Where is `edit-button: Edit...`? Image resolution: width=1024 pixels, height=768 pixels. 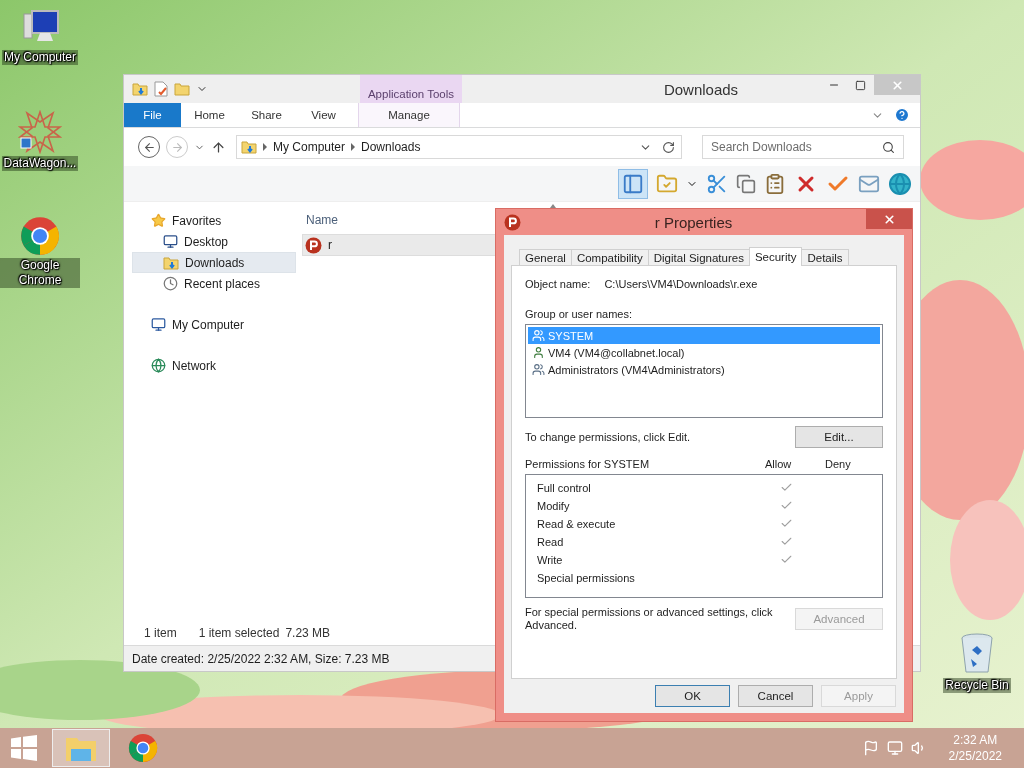 edit-button: Edit... is located at coordinates (839, 437).